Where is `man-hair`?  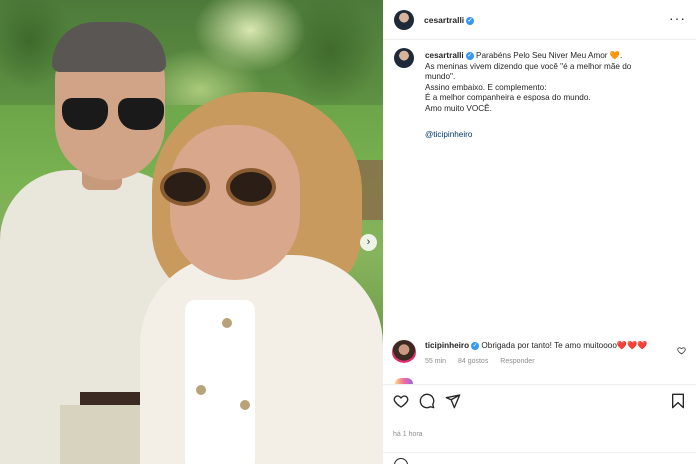
man-hair is located at coordinates (109, 47).